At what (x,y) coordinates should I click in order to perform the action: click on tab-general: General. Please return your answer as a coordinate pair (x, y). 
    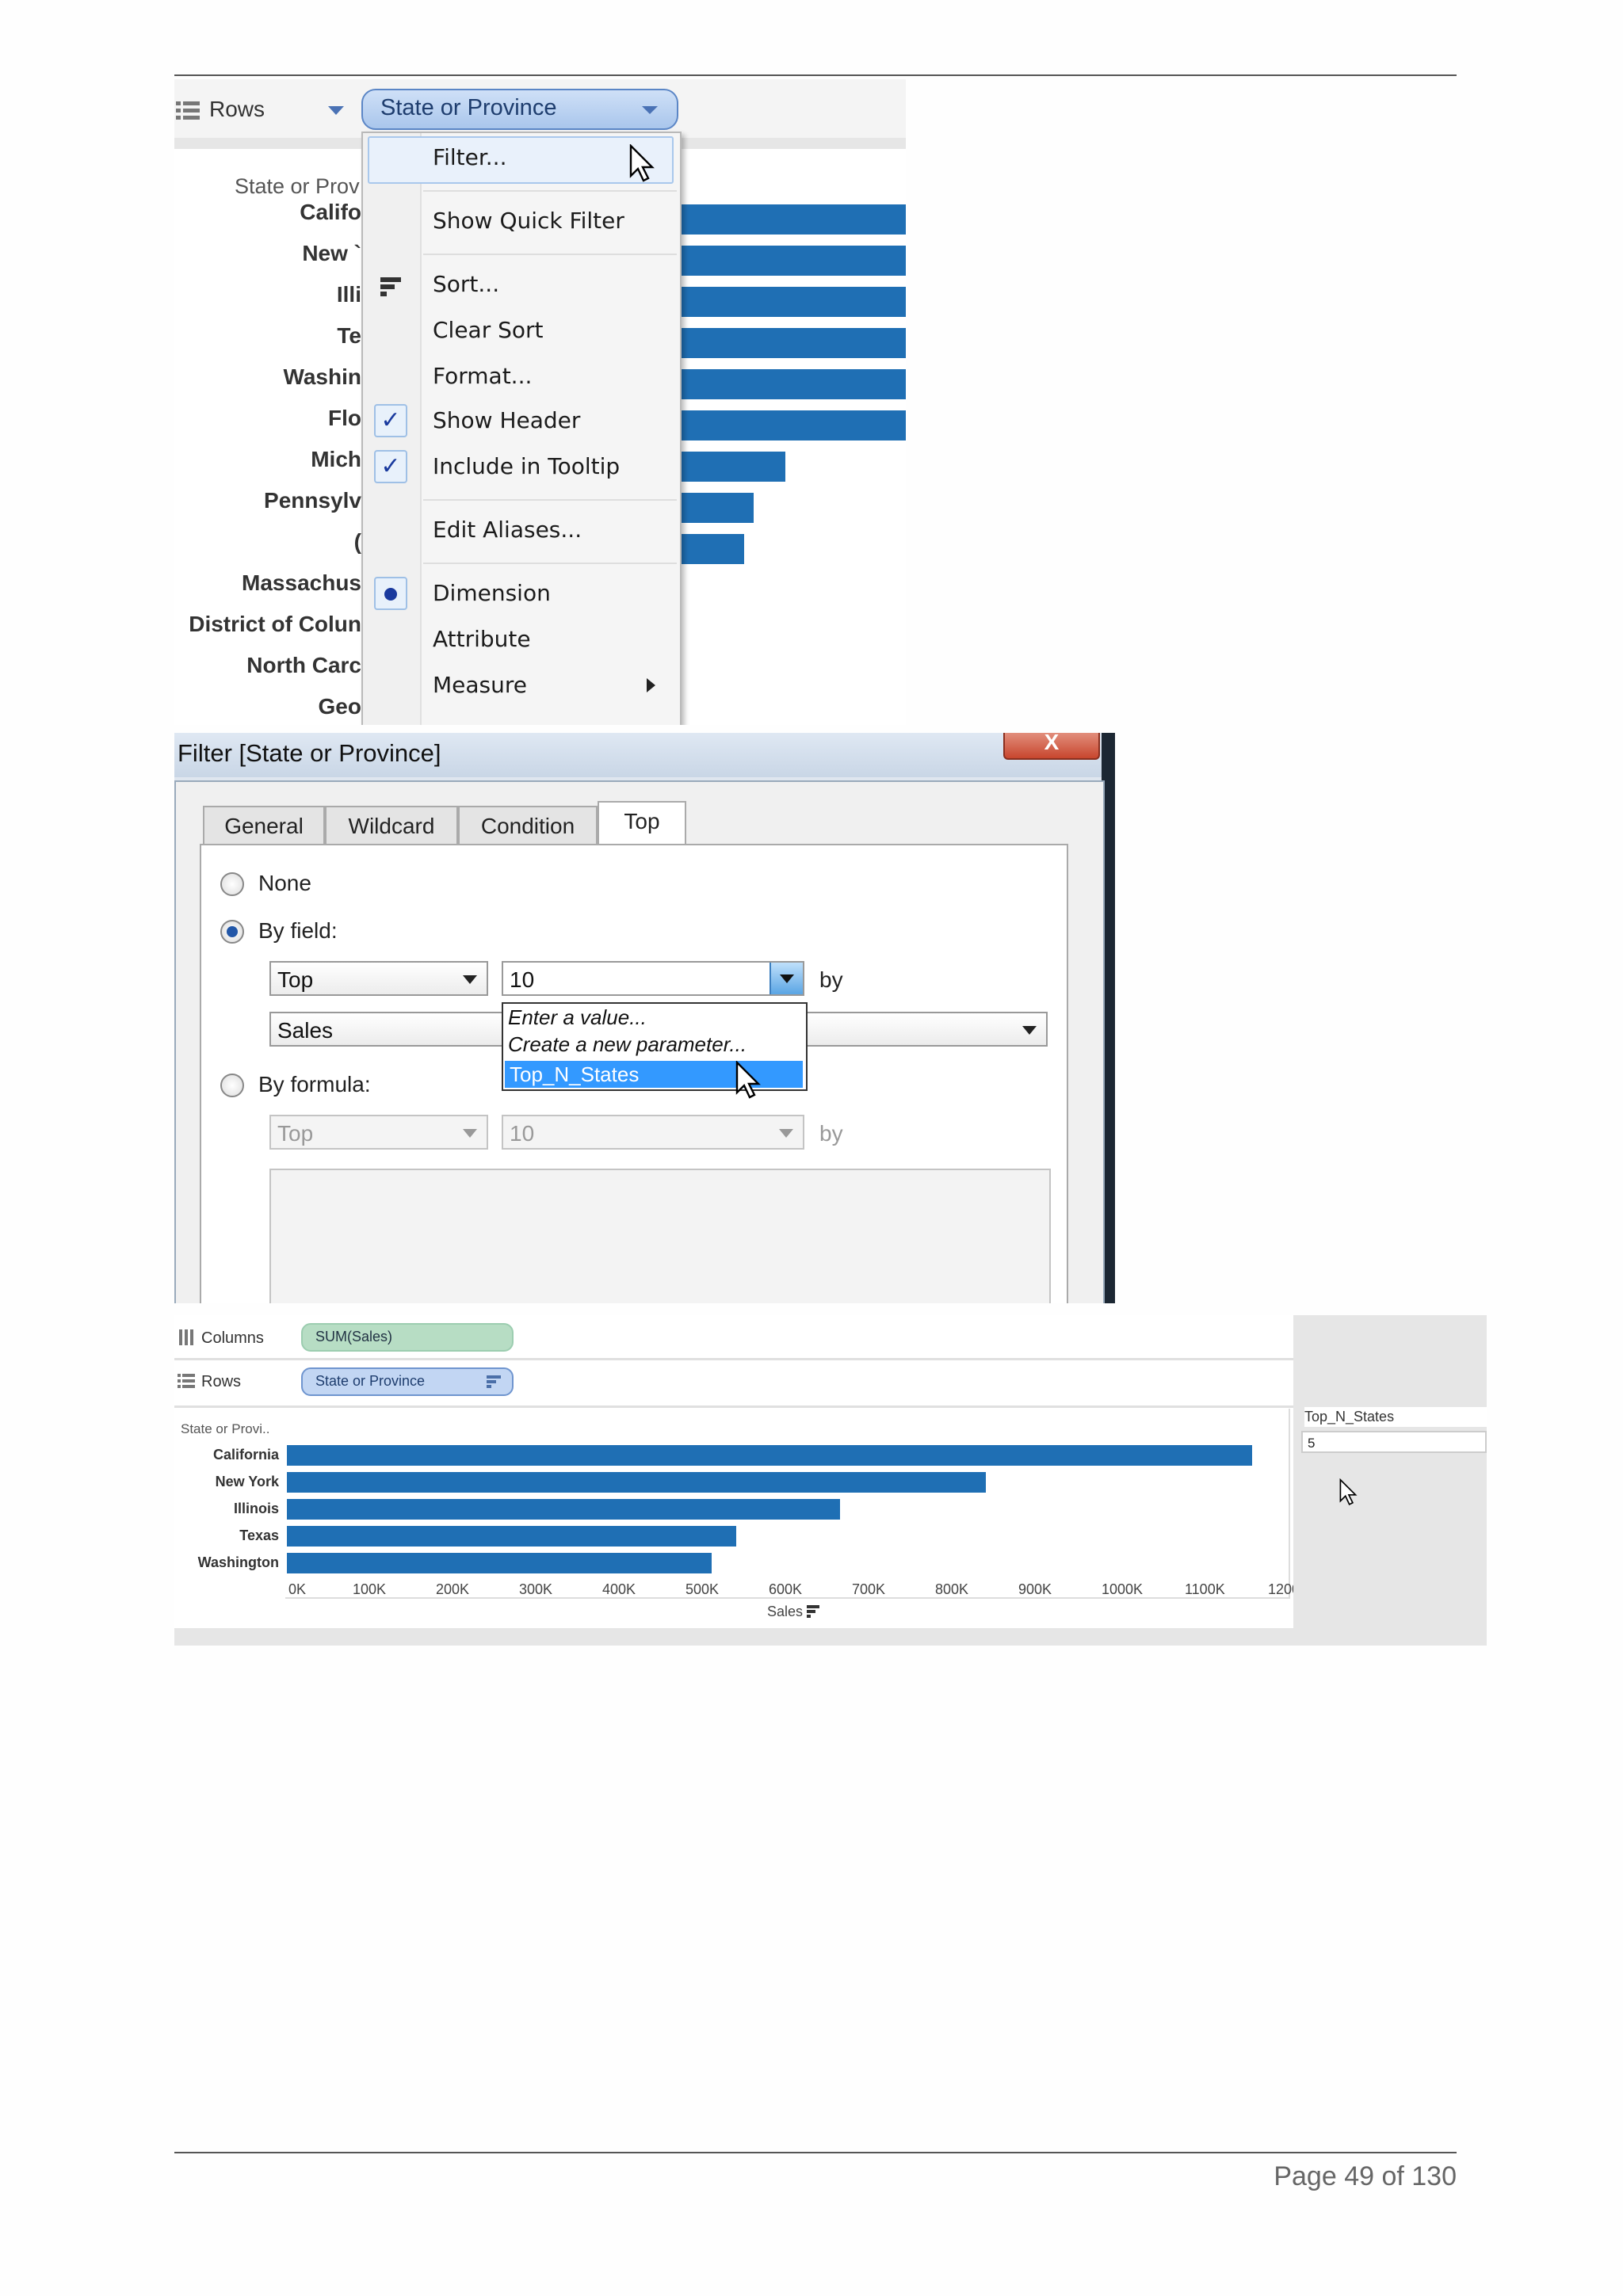
    Looking at the image, I should click on (264, 825).